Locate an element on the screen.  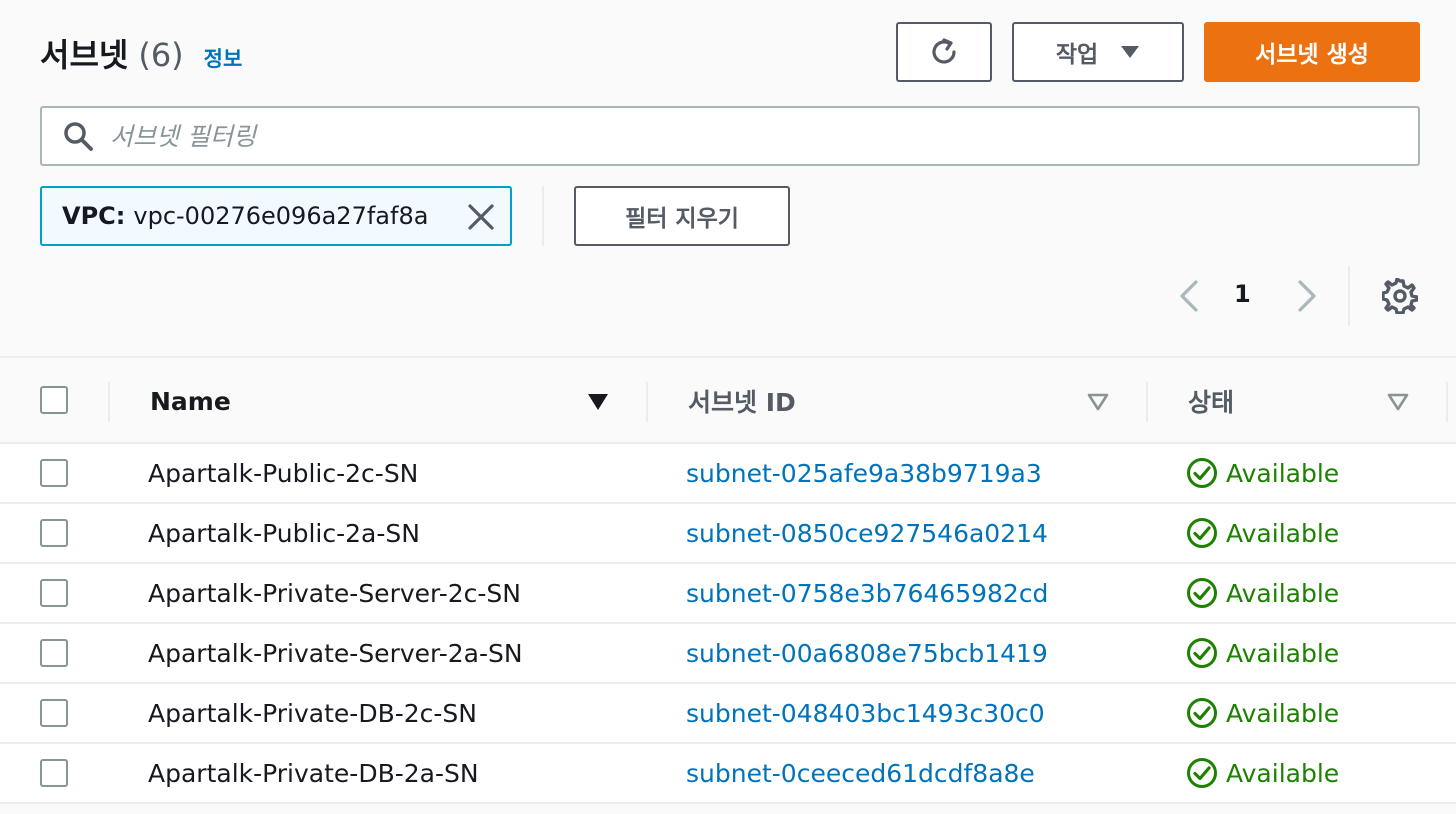
subnet-name: Apartalk-Public-2c-SN is located at coordinates (283, 473).